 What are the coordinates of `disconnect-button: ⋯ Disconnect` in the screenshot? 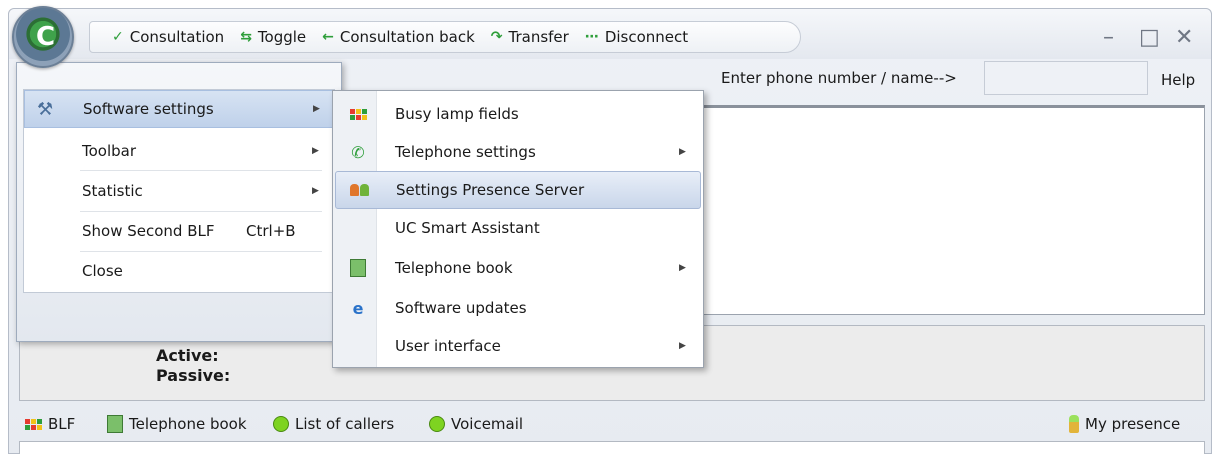 It's located at (636, 37).